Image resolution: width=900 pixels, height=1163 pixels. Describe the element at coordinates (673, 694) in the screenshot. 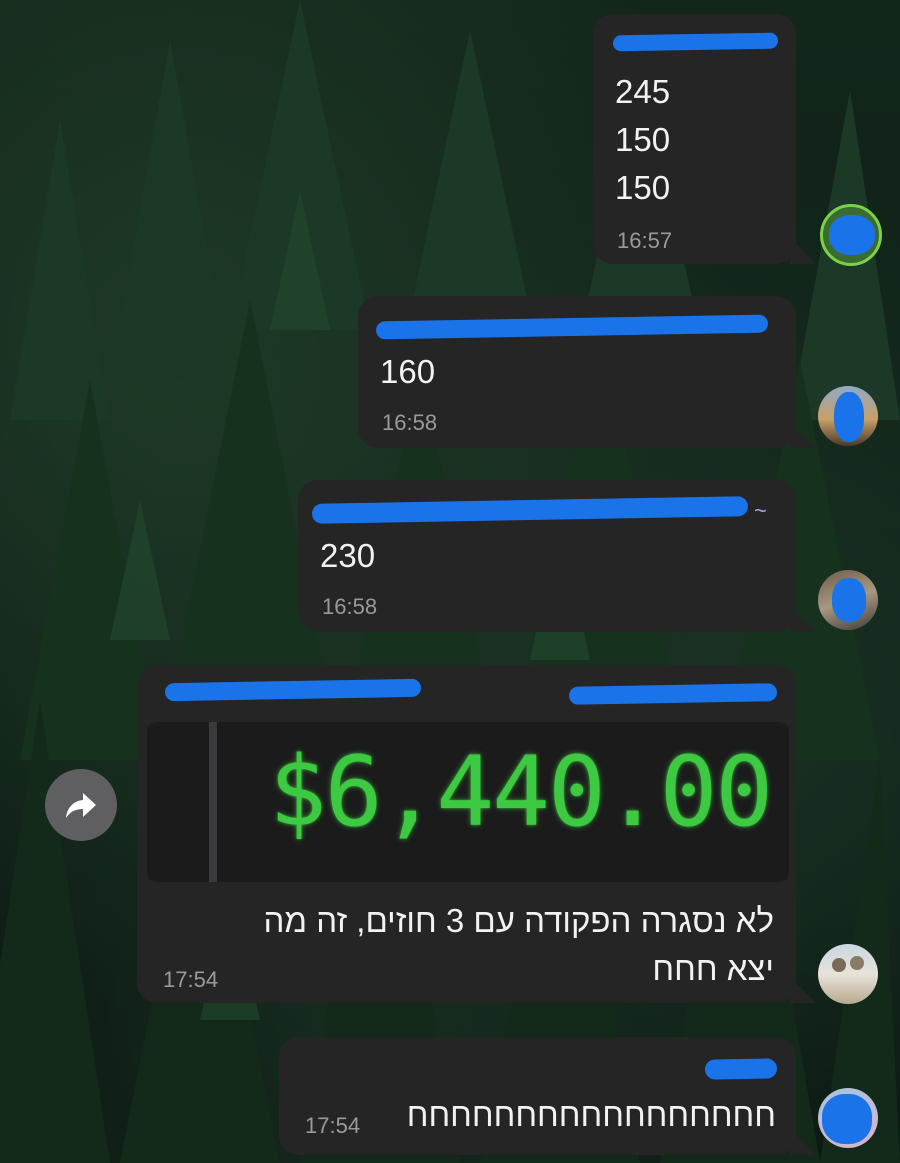

I see `sender-phone-redacted` at that location.